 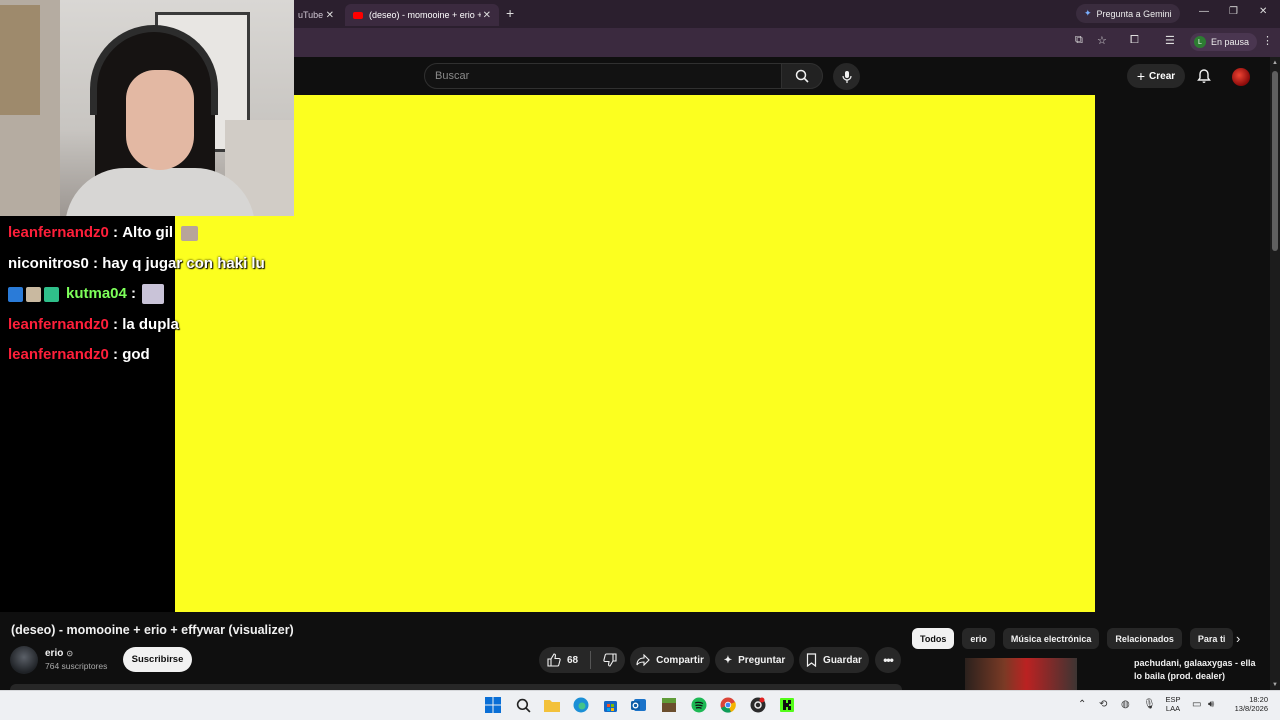 I want to click on subscribe-button: Suscribirse, so click(x=157, y=659).